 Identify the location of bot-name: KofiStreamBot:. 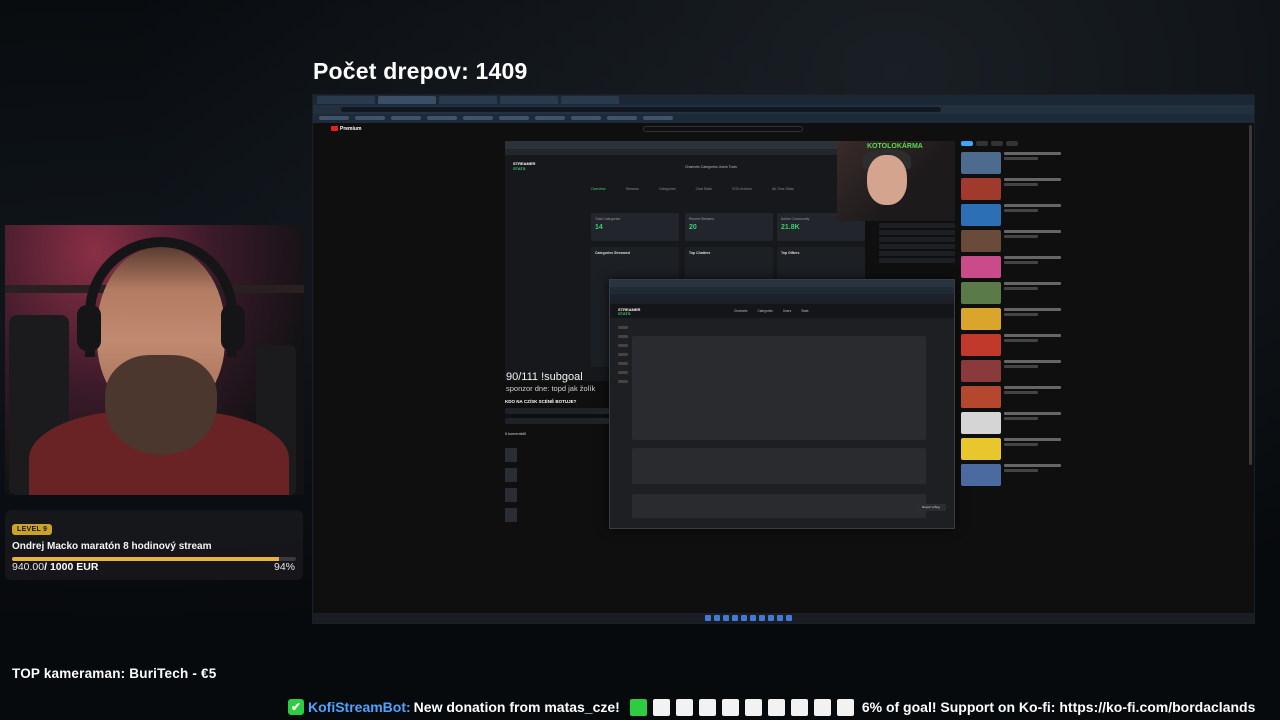
(359, 707).